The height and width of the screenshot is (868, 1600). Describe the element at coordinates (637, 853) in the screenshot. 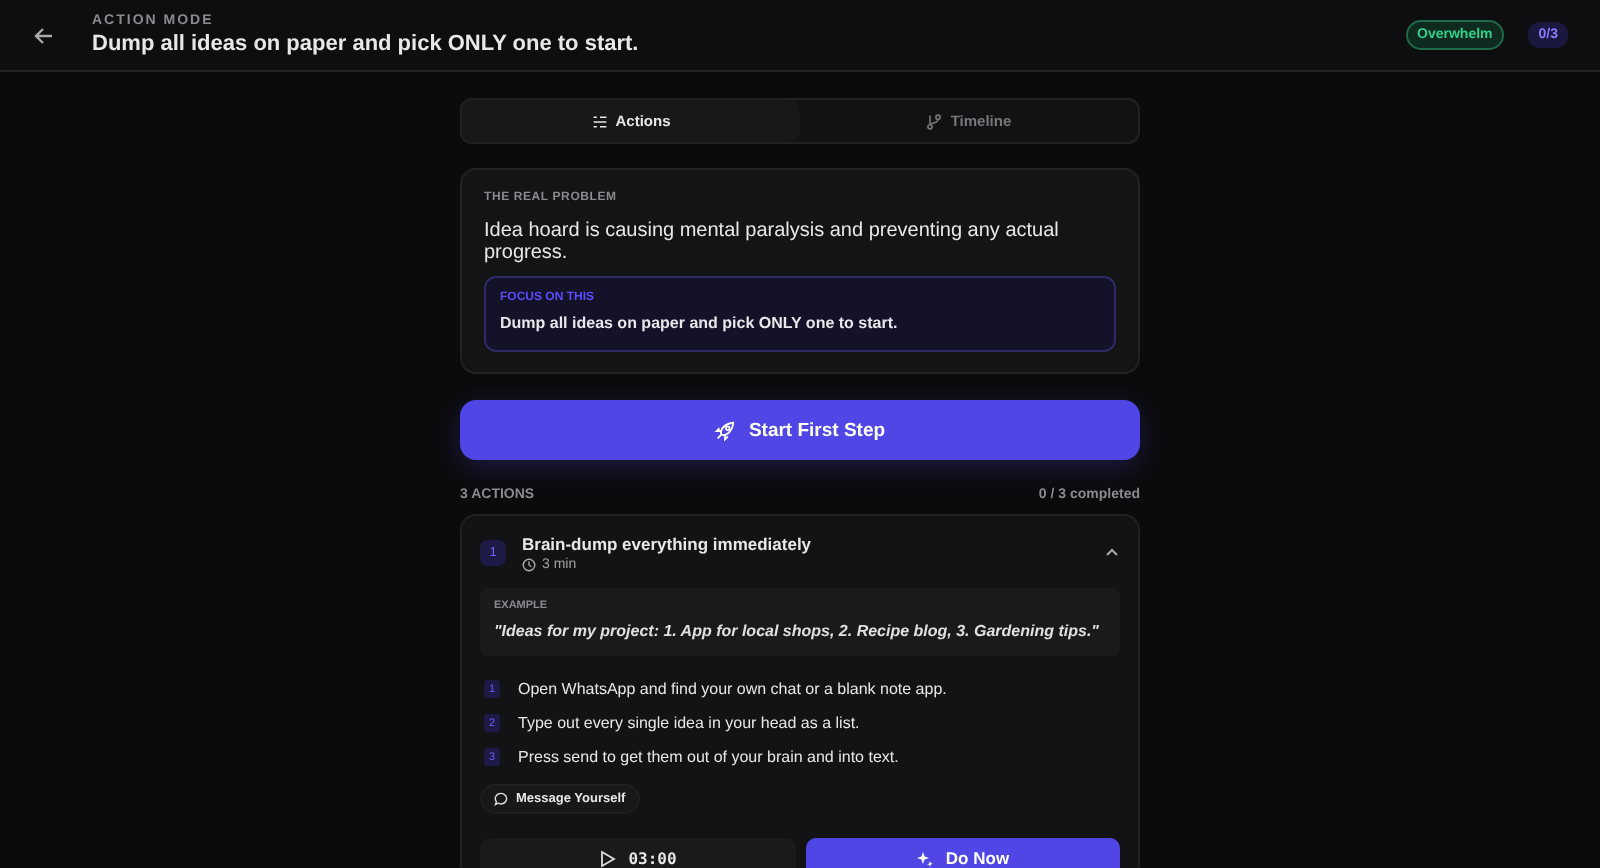

I see `timer-button: 03:00` at that location.